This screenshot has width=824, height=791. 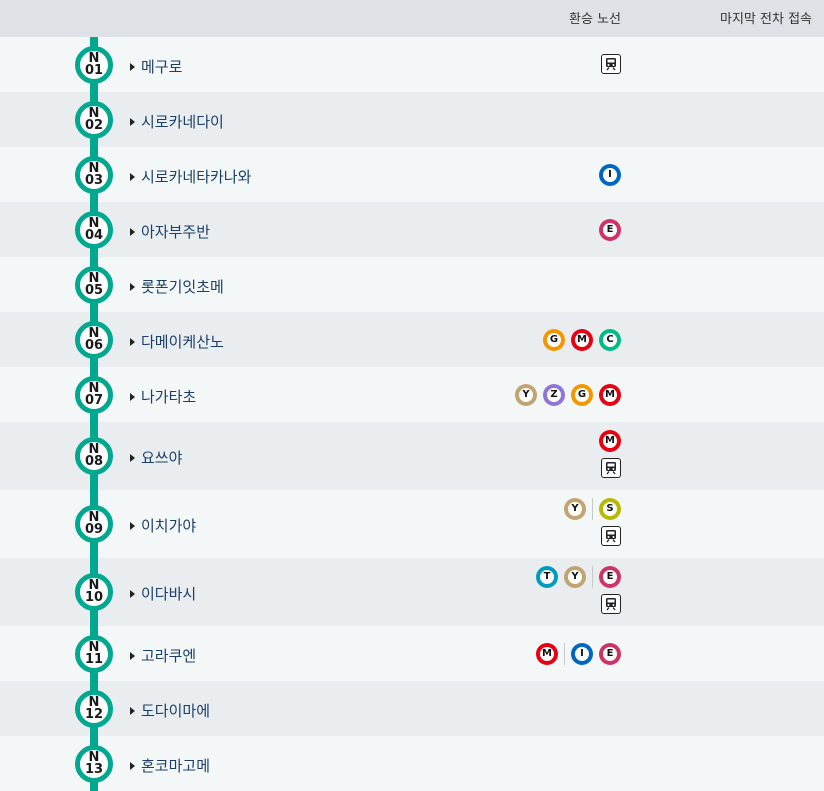 I want to click on station-row: N 06 다메이케산노 G M C, so click(x=412, y=339).